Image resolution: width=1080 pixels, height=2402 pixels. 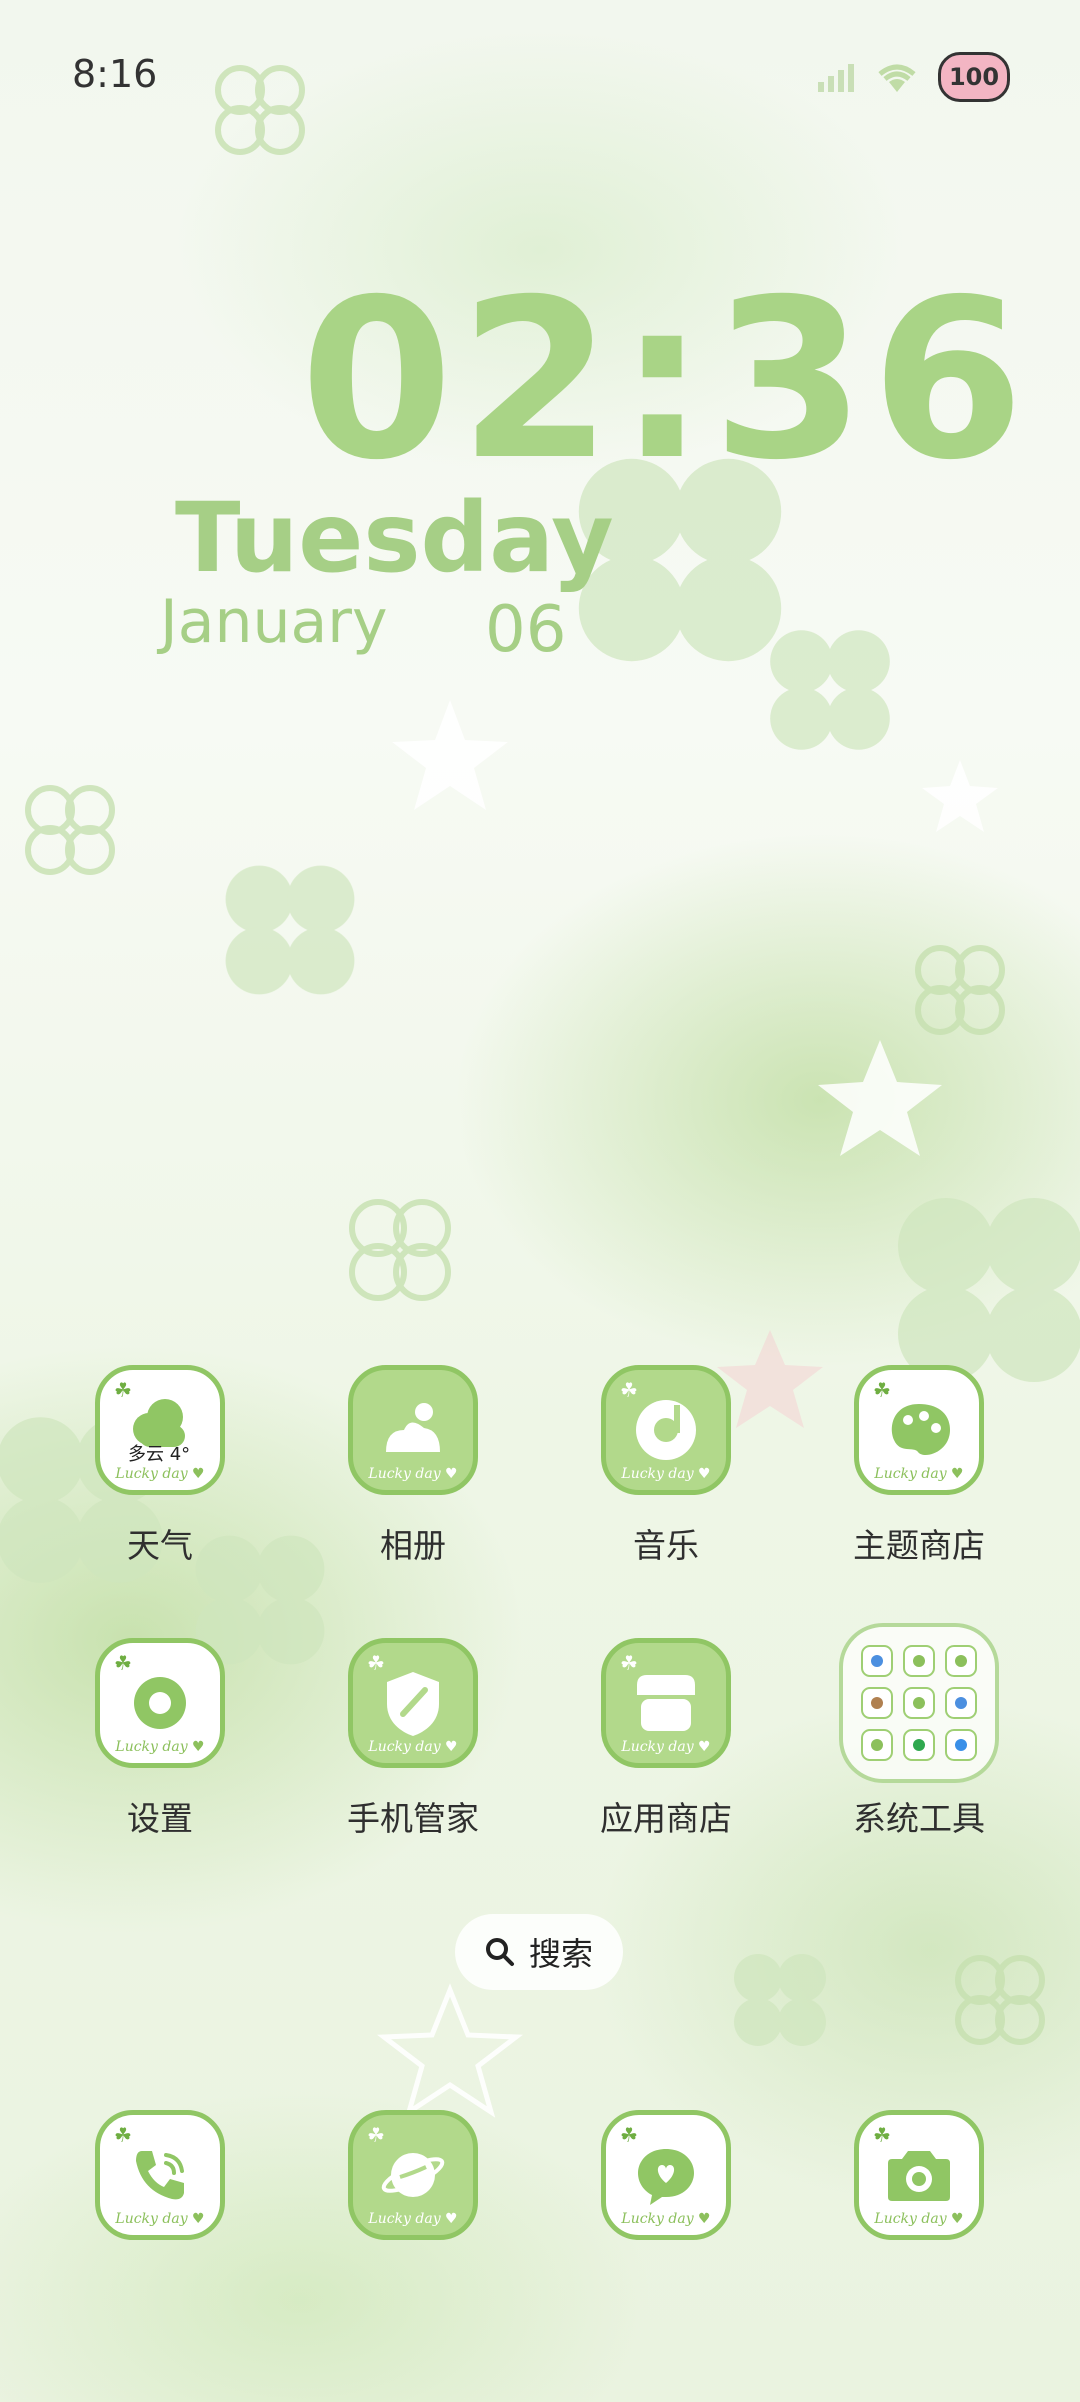 What do you see at coordinates (159, 1454) in the screenshot?
I see `weather-widget-text: 多云 4°` at bounding box center [159, 1454].